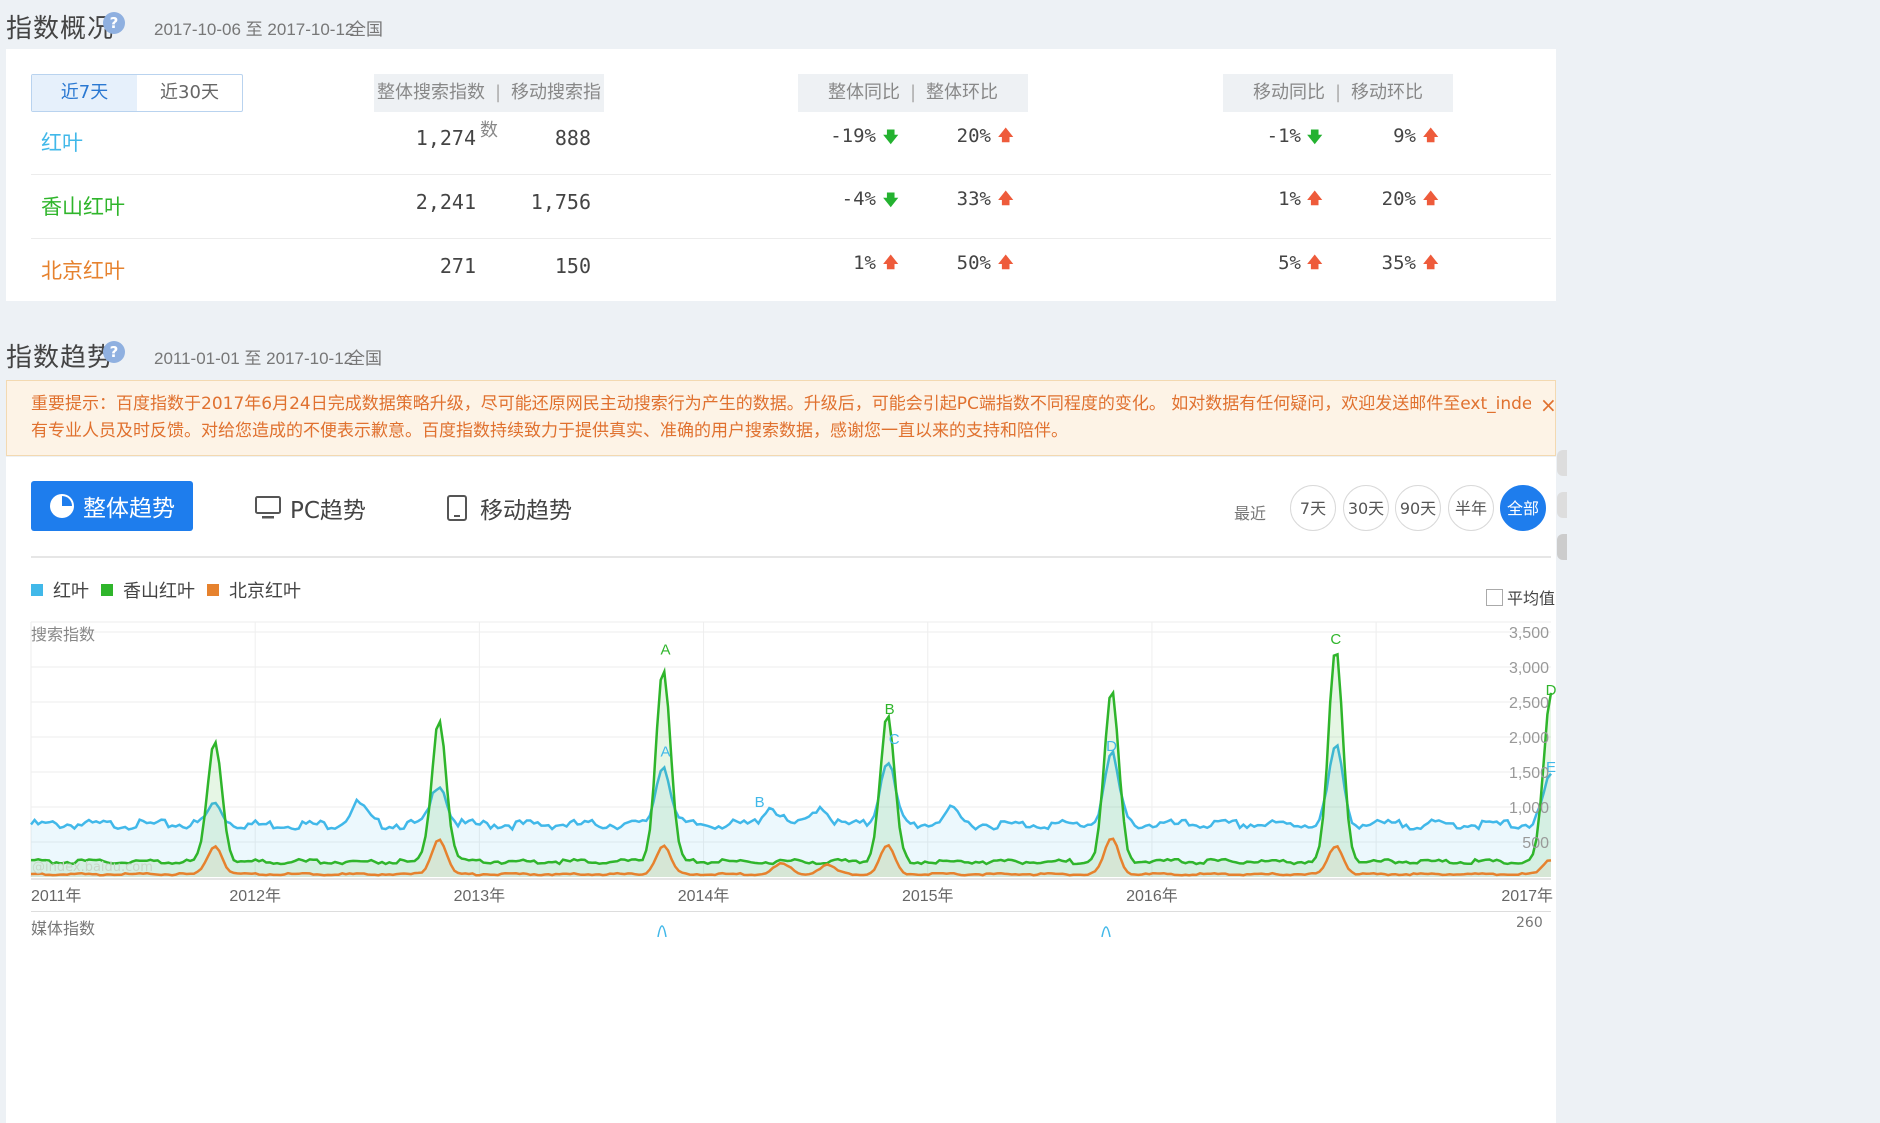 This screenshot has width=1880, height=1123. What do you see at coordinates (1338, 93) in the screenshot?
I see `header-mobile-compare: 移动同比 | 移动环比` at bounding box center [1338, 93].